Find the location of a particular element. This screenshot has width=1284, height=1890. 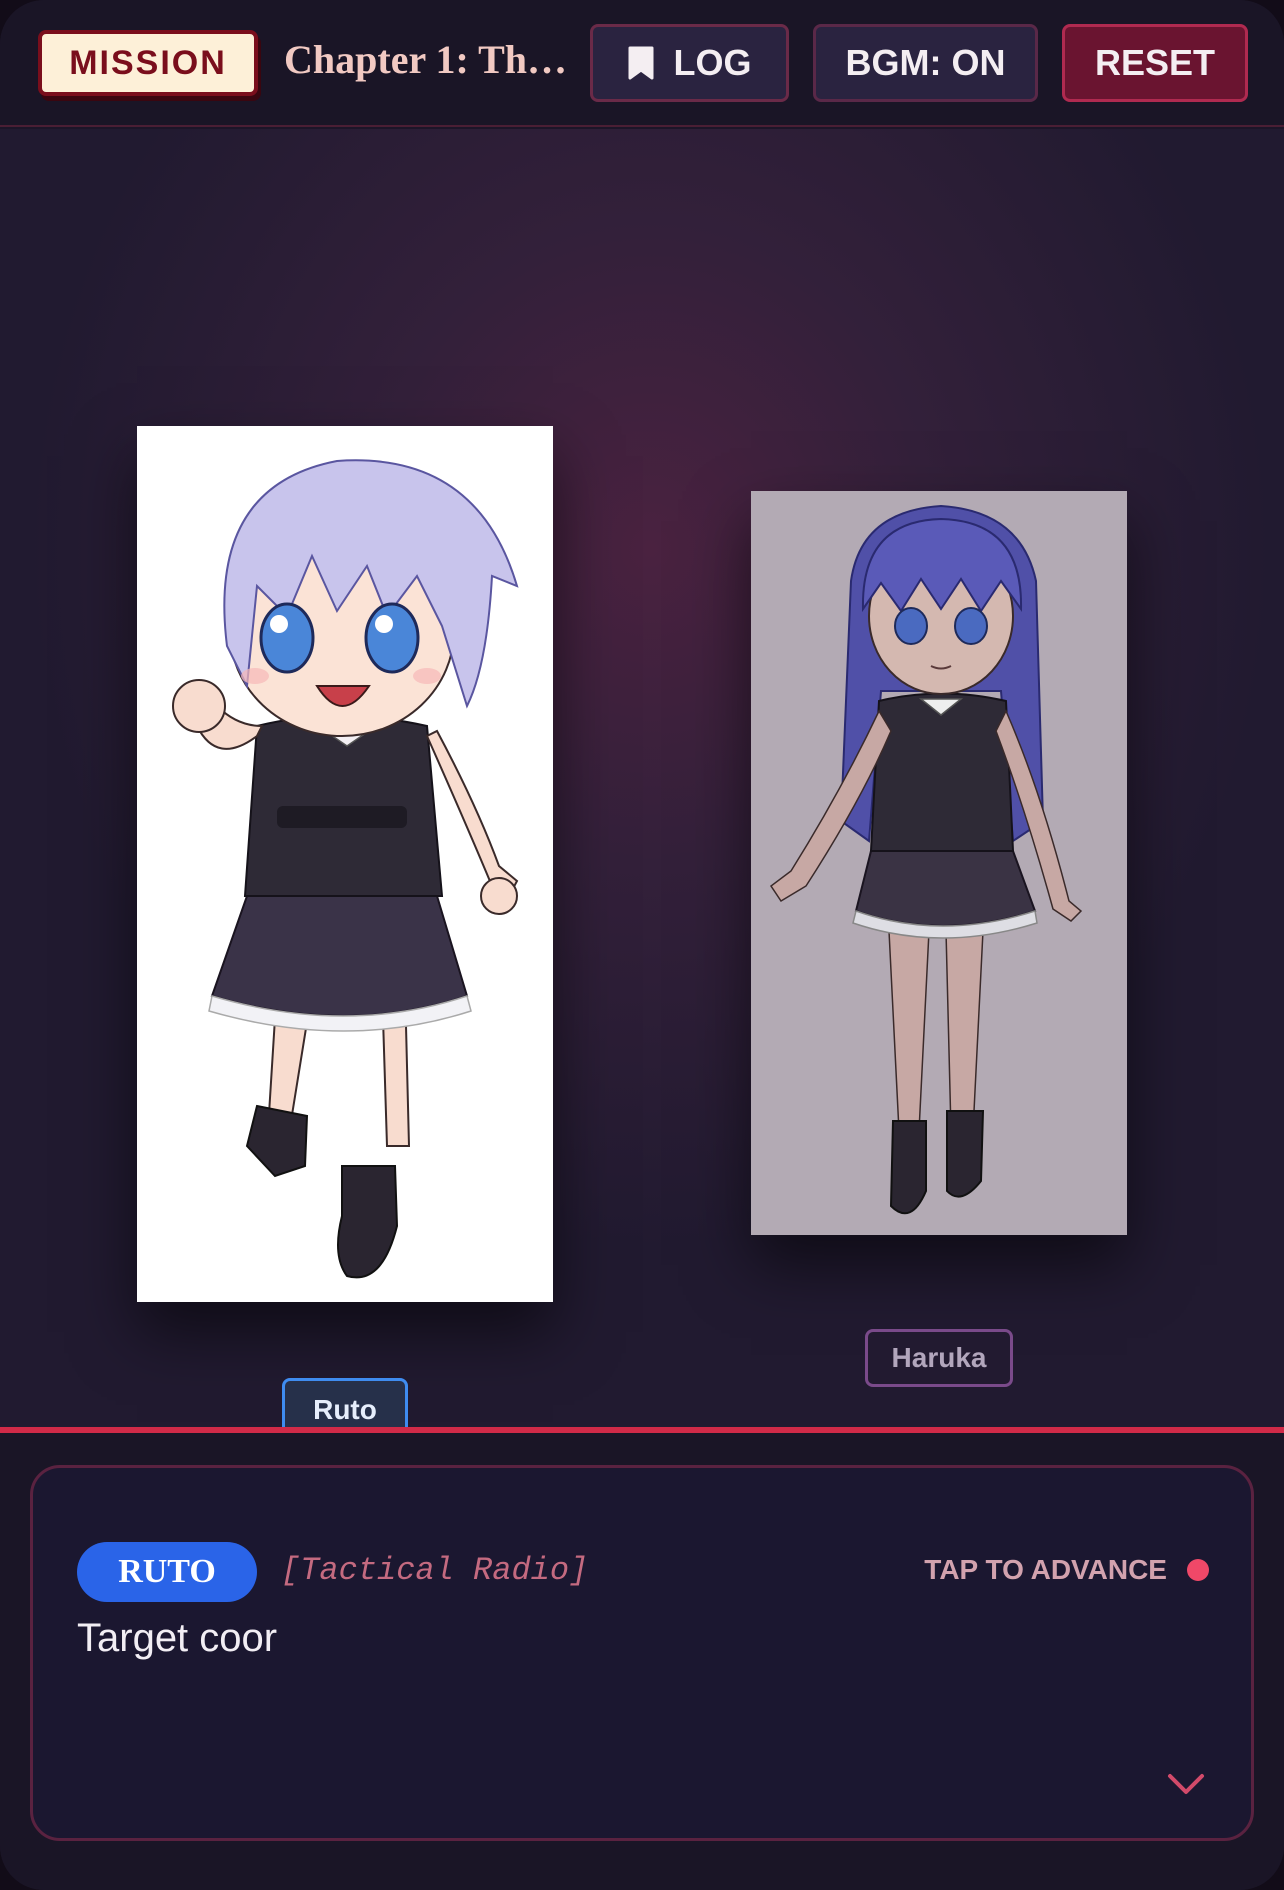

top-bar: MISSION Chapter 1: Th… LOG BGM: ON RESET is located at coordinates (642, 63).